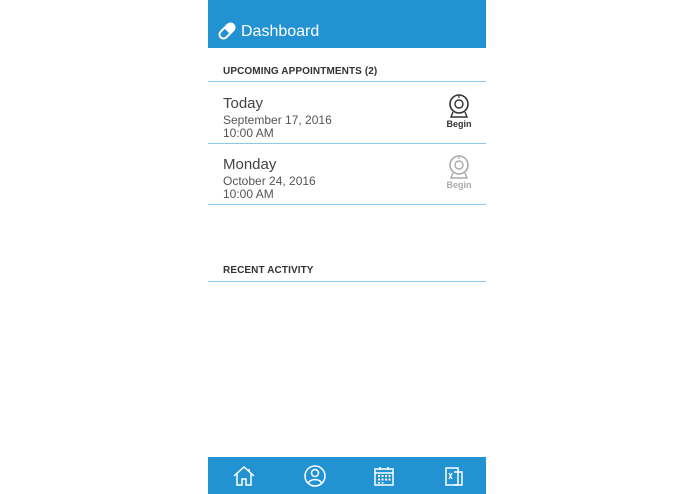 The width and height of the screenshot is (695, 494). Describe the element at coordinates (280, 31) in the screenshot. I see `page-title: Dashboard` at that location.